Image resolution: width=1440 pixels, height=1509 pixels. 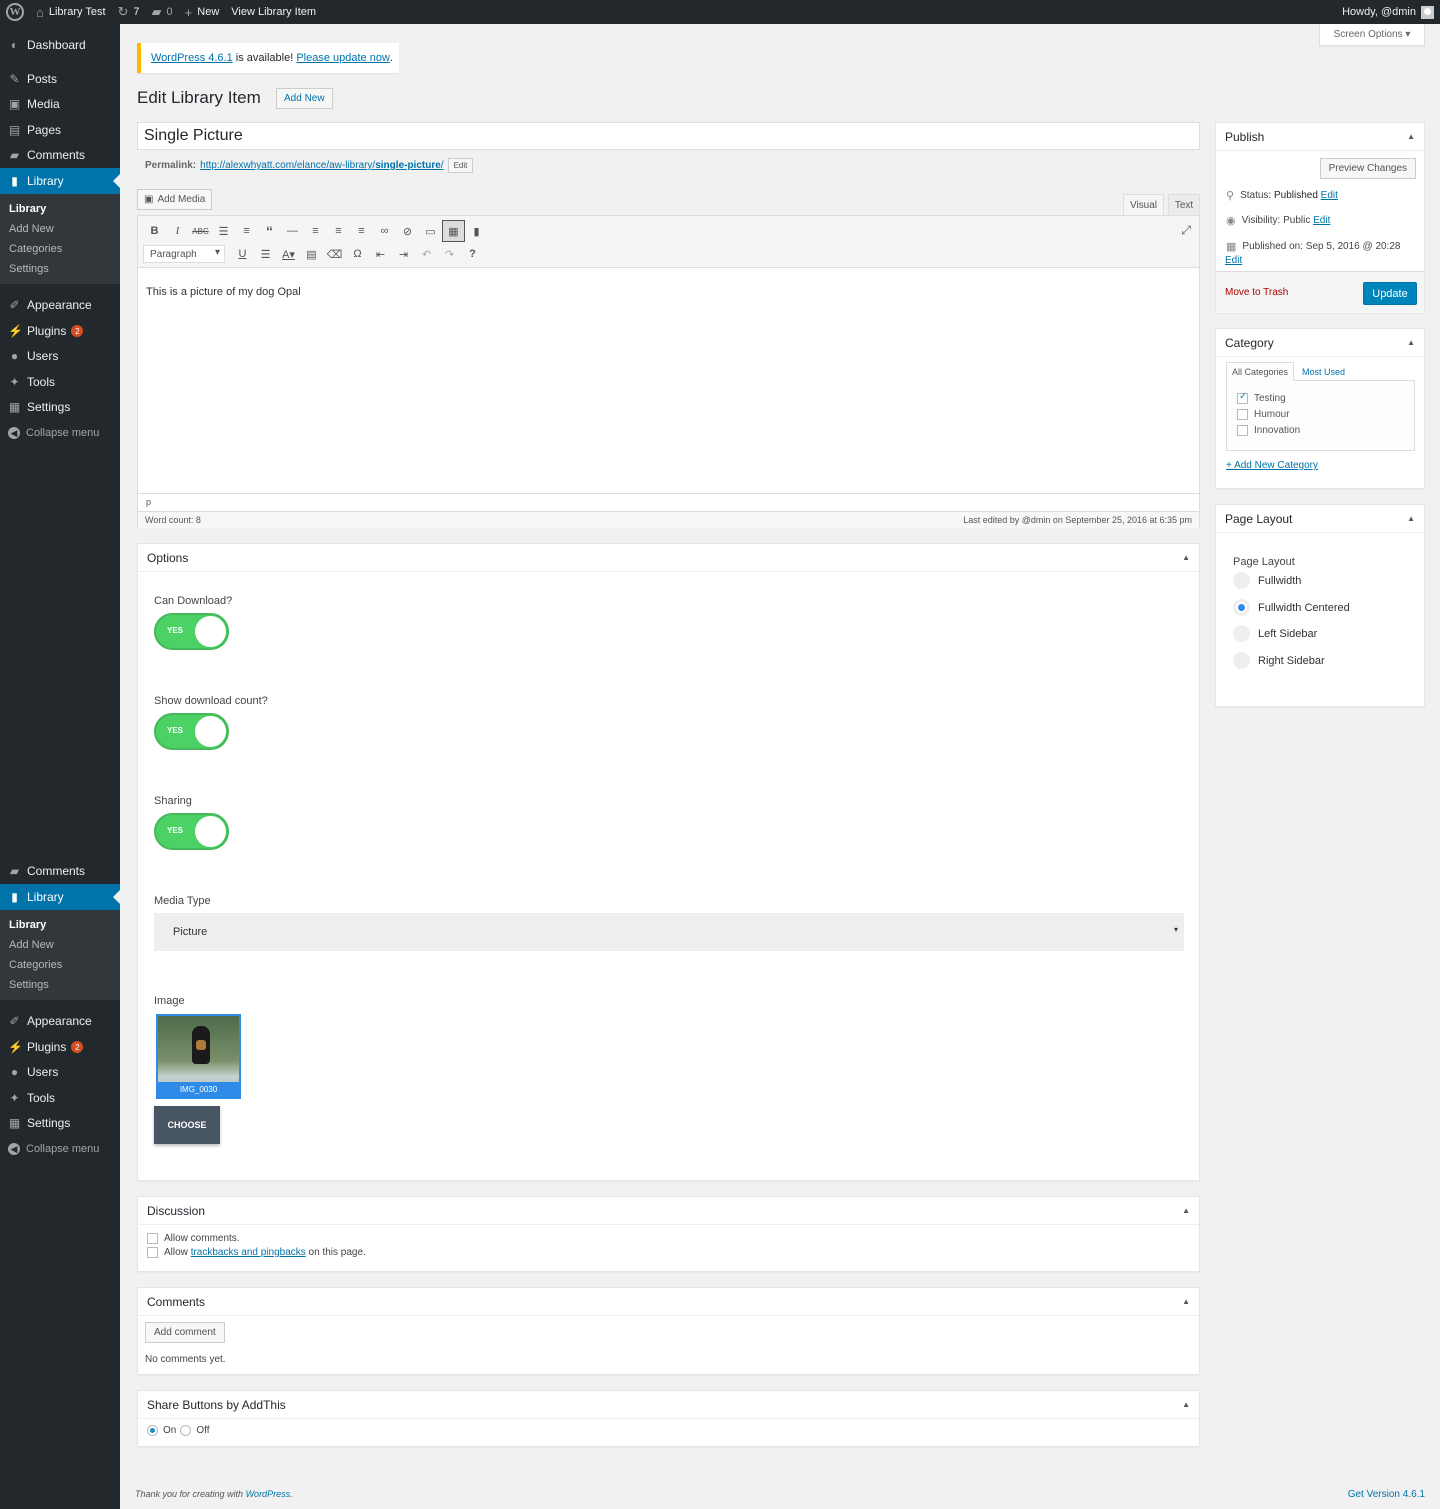 What do you see at coordinates (1291, 607) in the screenshot?
I see `layout-option: Fullwidth Centered` at bounding box center [1291, 607].